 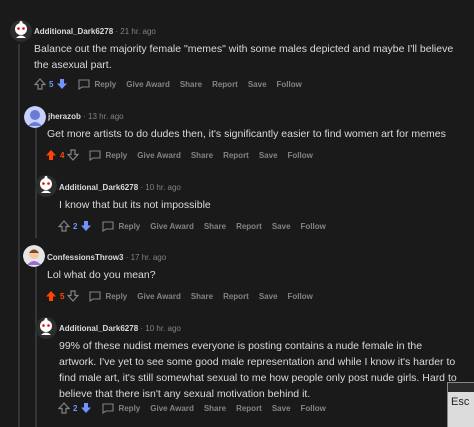 I want to click on comment-timestamp: 17 hr. ago, so click(x=149, y=257).